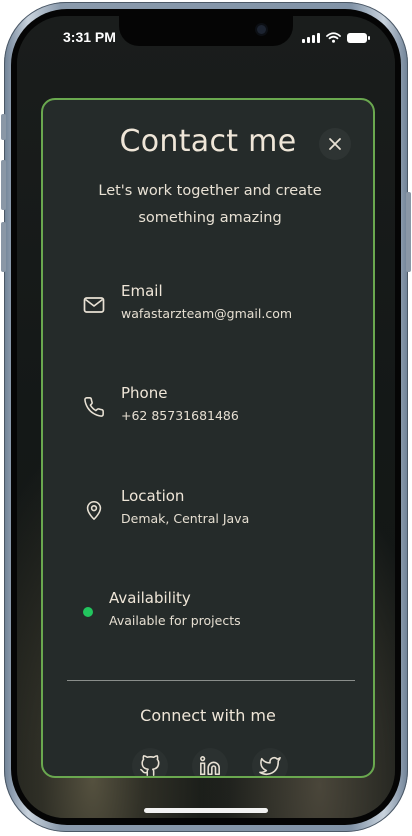 This screenshot has width=412, height=836. I want to click on location-value: Demak, Central Java, so click(185, 518).